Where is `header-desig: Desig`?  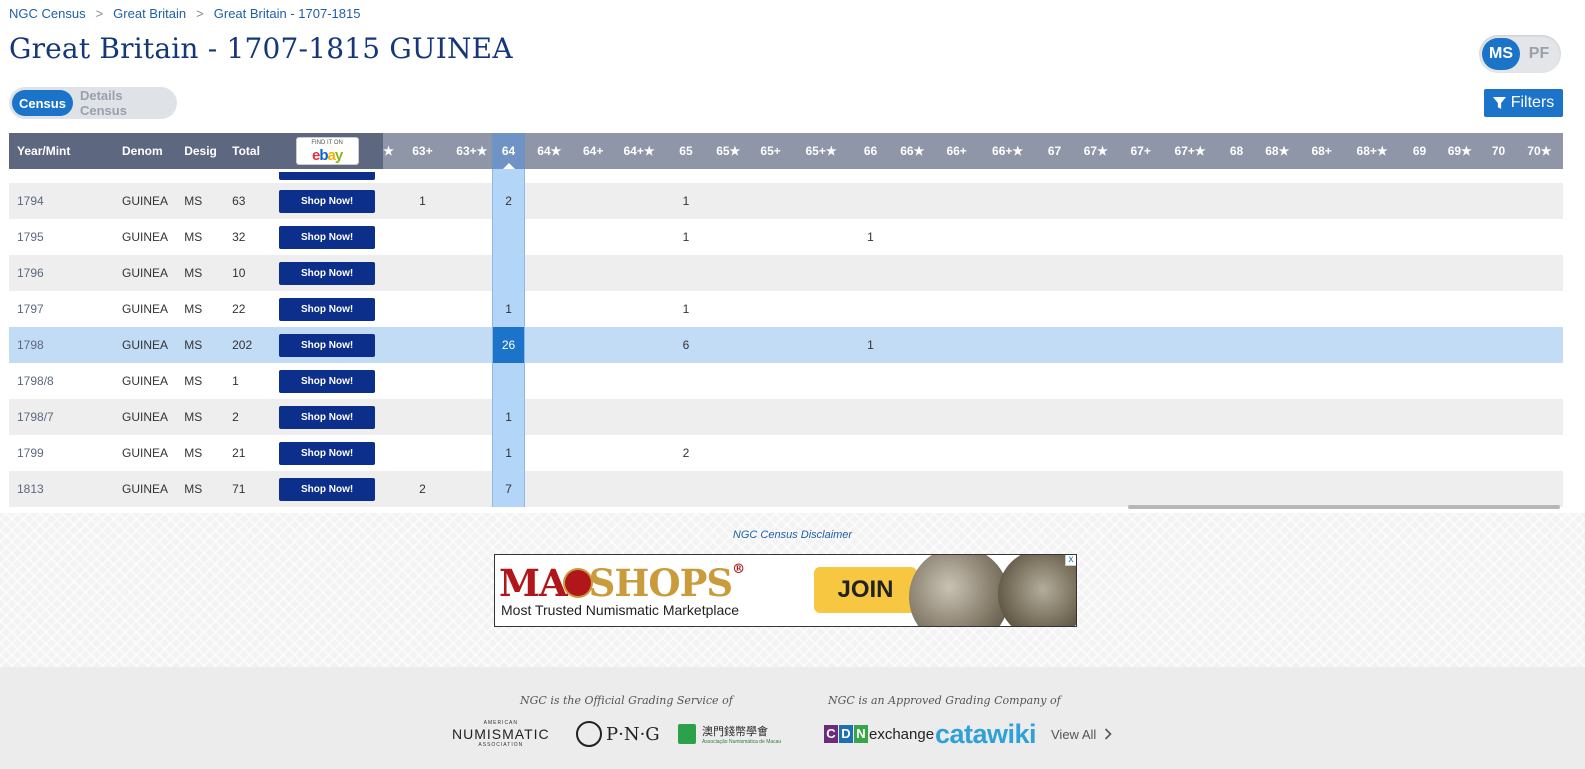
header-desig: Desig is located at coordinates (200, 151).